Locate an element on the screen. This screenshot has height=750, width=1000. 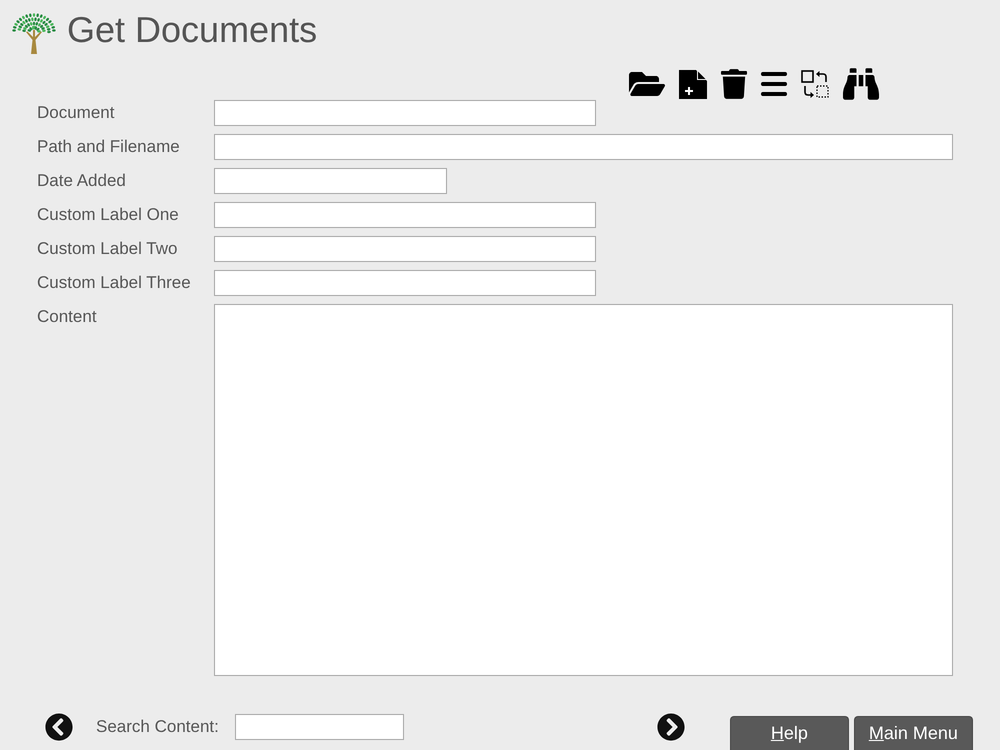
file-plus-icon is located at coordinates (693, 84).